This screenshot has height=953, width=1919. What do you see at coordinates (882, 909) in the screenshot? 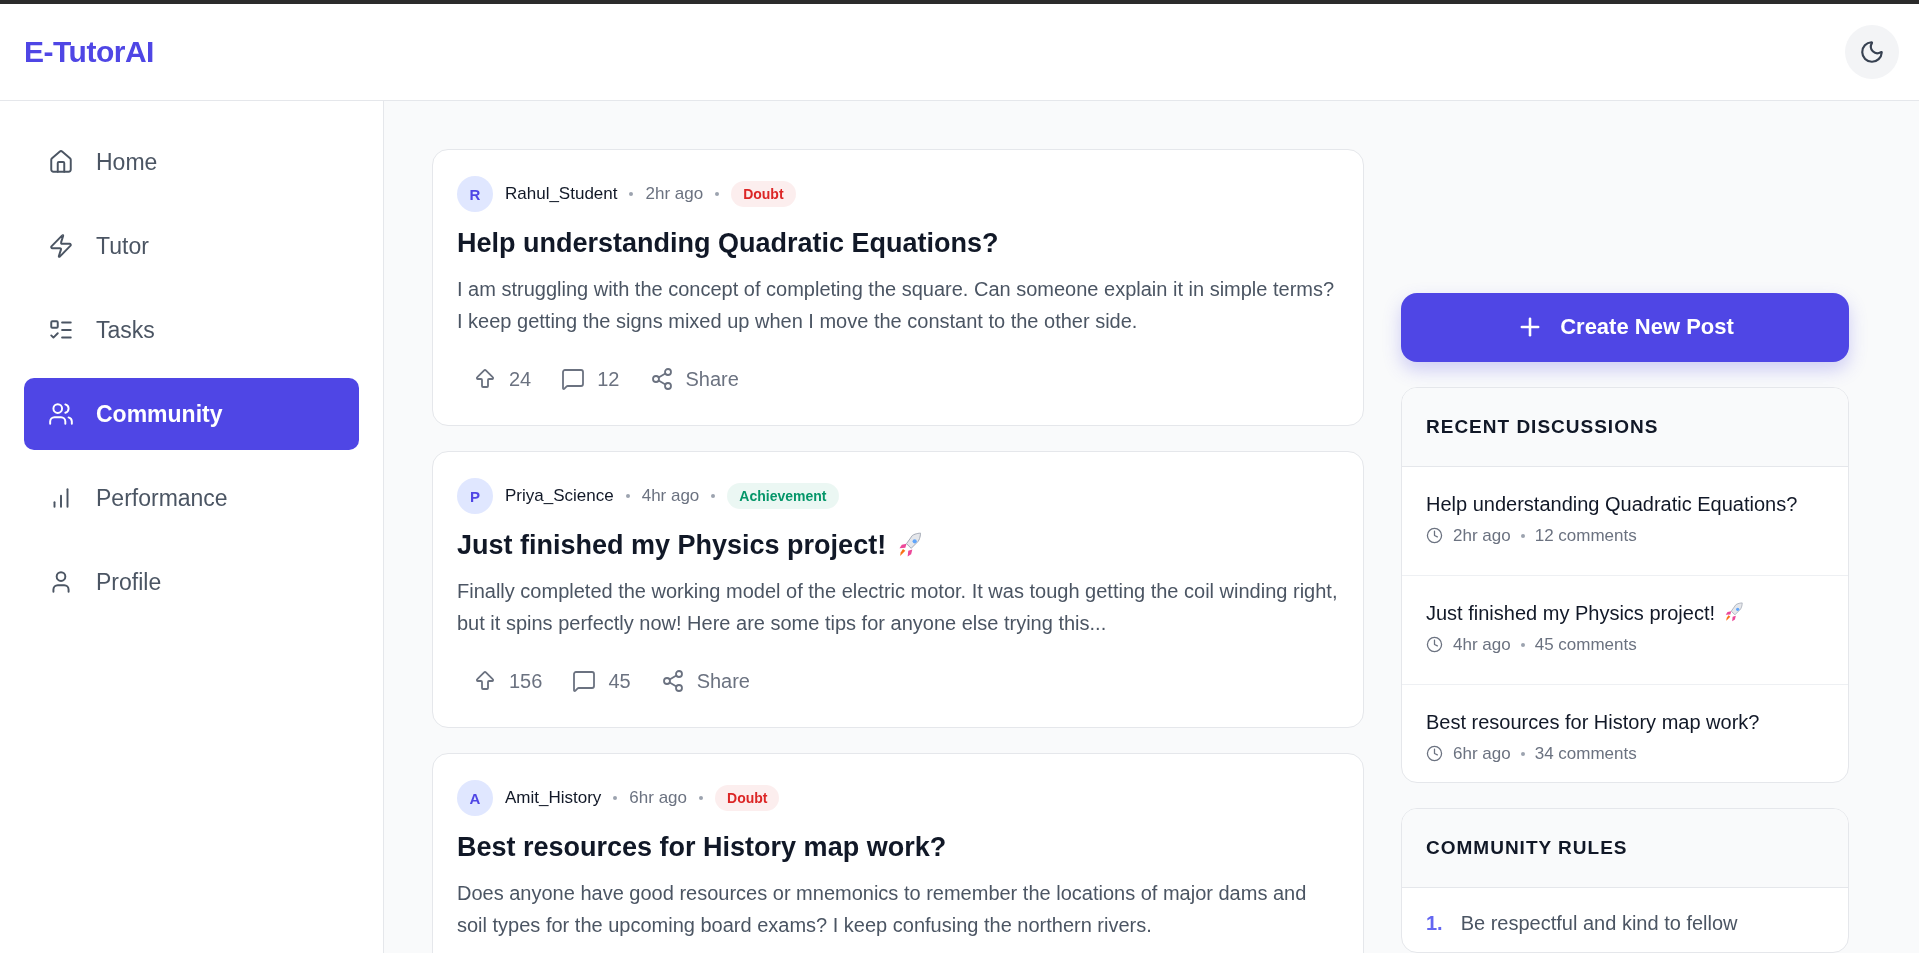
I see `post-body: Does anyone have good resources or mnemonics to remember the locations of major dams and soil types for the upcoming board exams? I keep confusing the northern rivers.` at bounding box center [882, 909].